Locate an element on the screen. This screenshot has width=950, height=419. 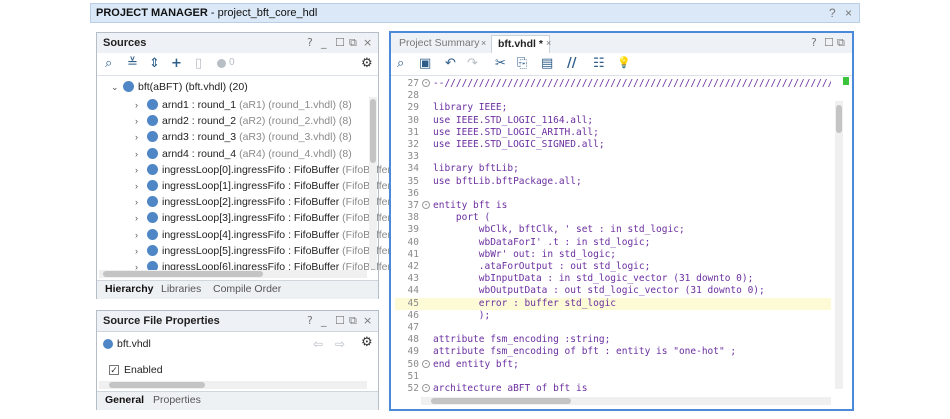
editor-vscroll is located at coordinates (839, 245).